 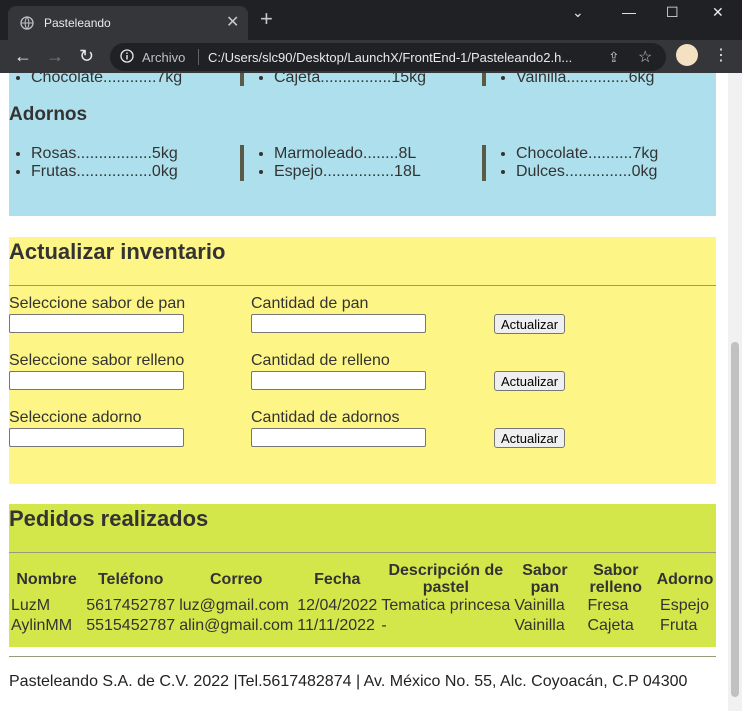 What do you see at coordinates (684, 605) in the screenshot?
I see `table-cell: Espejo` at bounding box center [684, 605].